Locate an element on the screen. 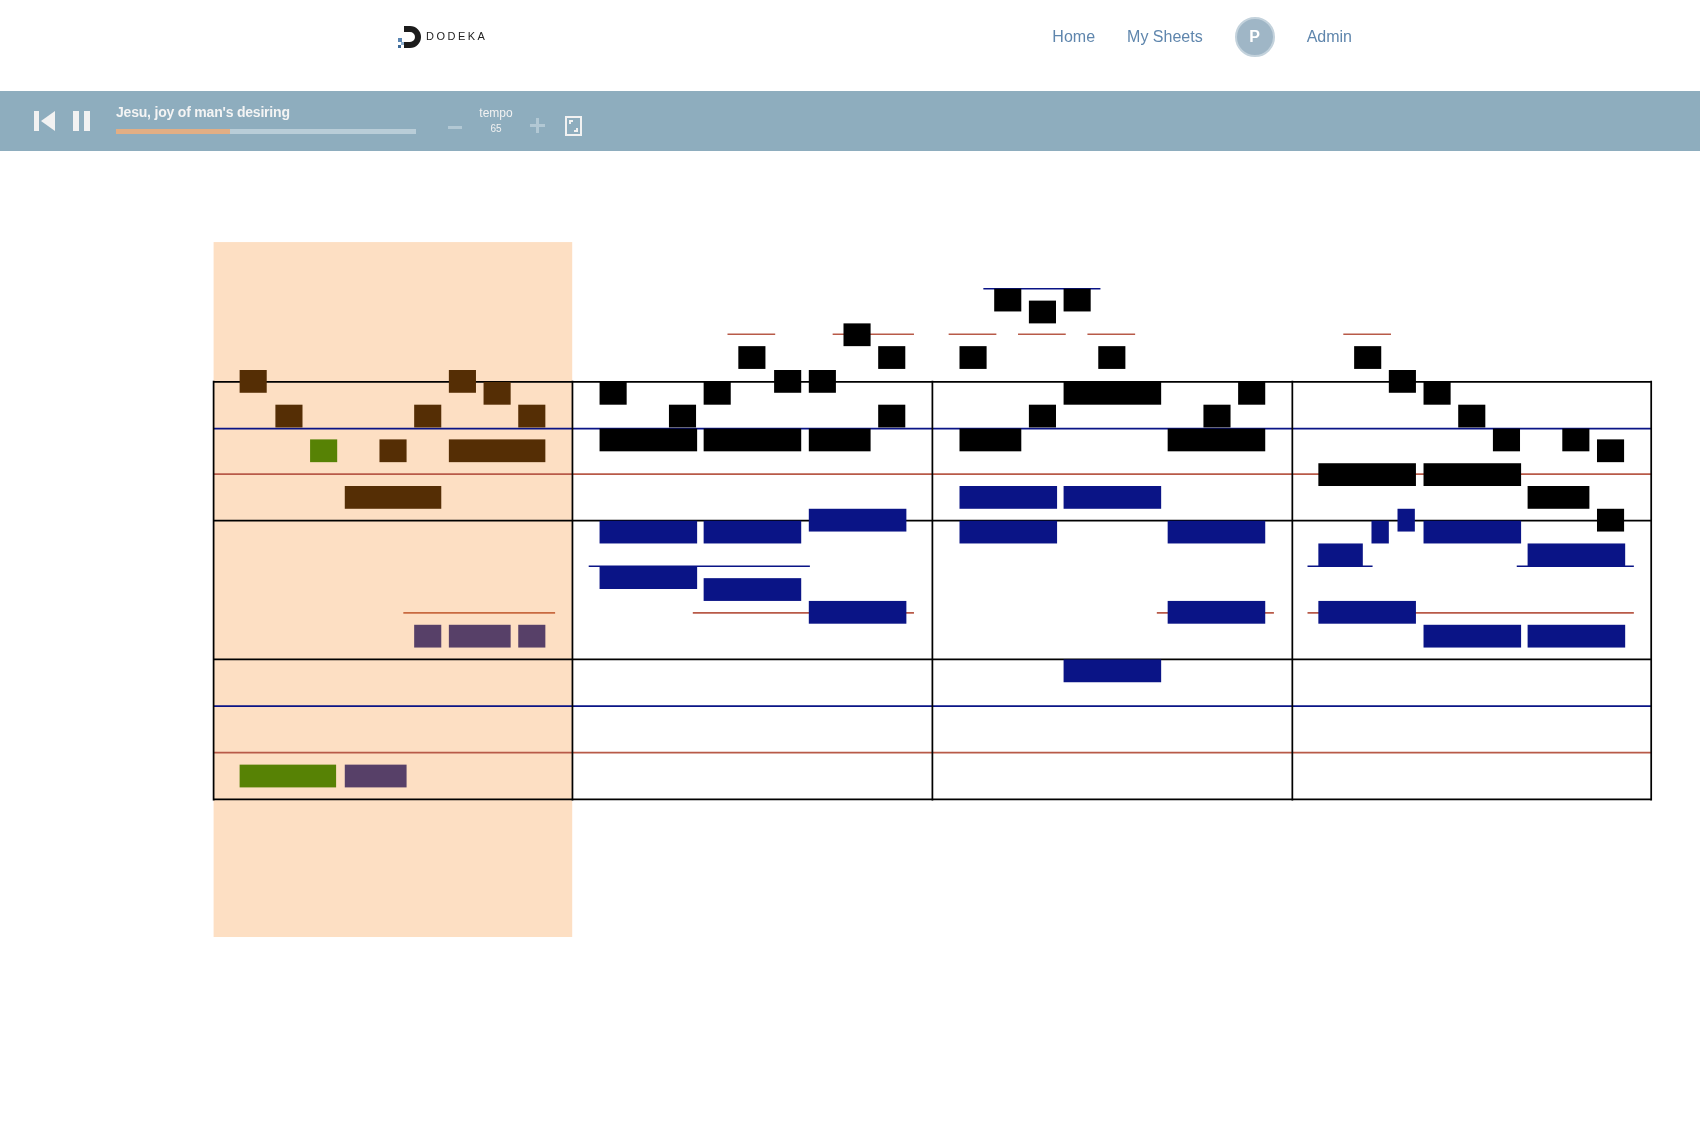 Image resolution: width=1700 pixels, height=1130 pixels. tempo-increase-button is located at coordinates (537, 125).